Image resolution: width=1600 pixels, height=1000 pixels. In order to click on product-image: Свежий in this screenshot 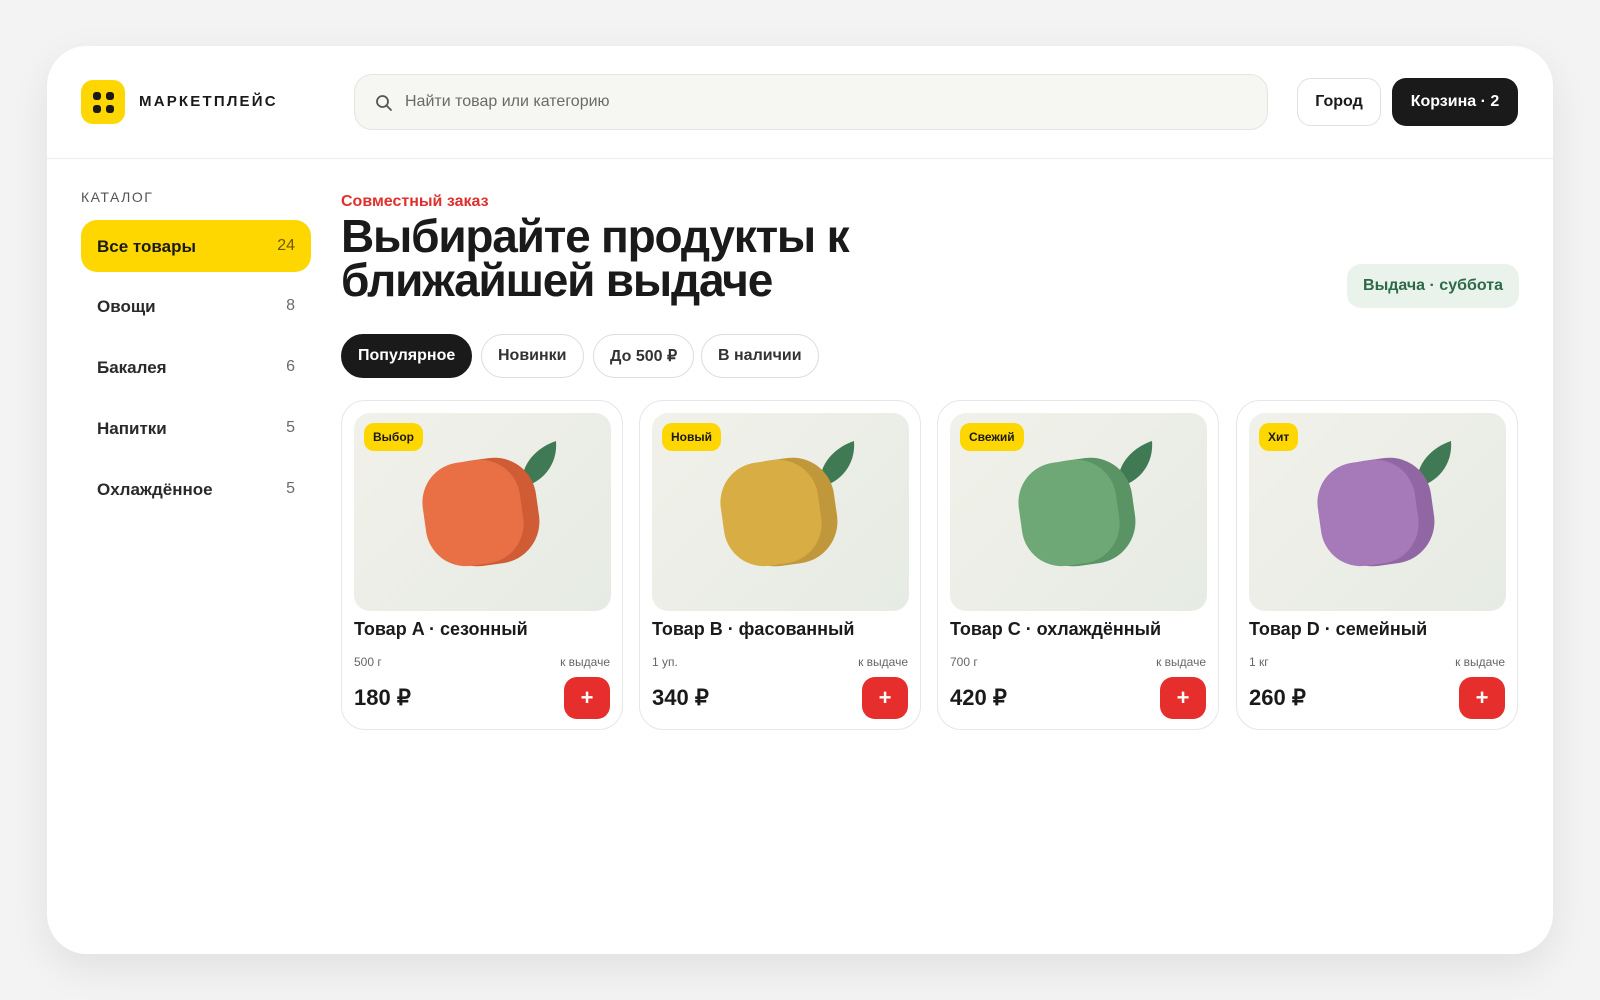, I will do `click(1078, 512)`.